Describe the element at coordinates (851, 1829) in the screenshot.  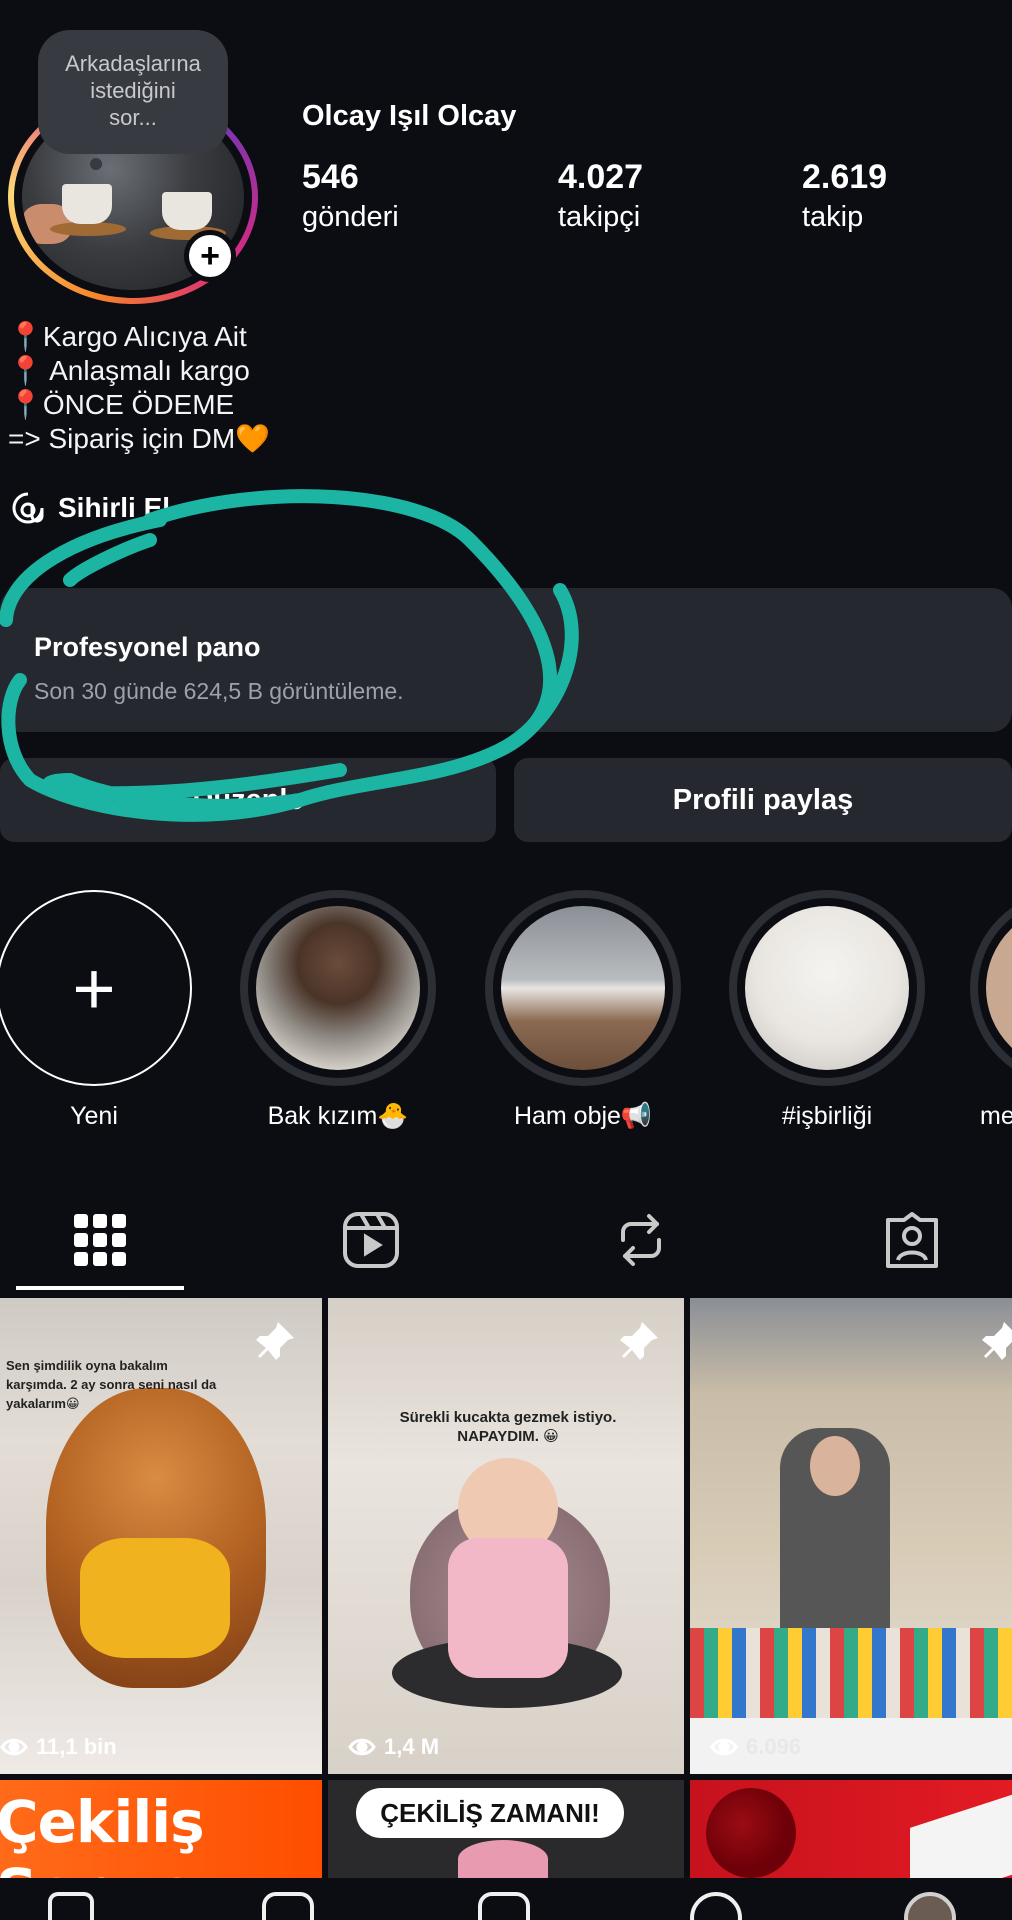
I see `grid-post` at that location.